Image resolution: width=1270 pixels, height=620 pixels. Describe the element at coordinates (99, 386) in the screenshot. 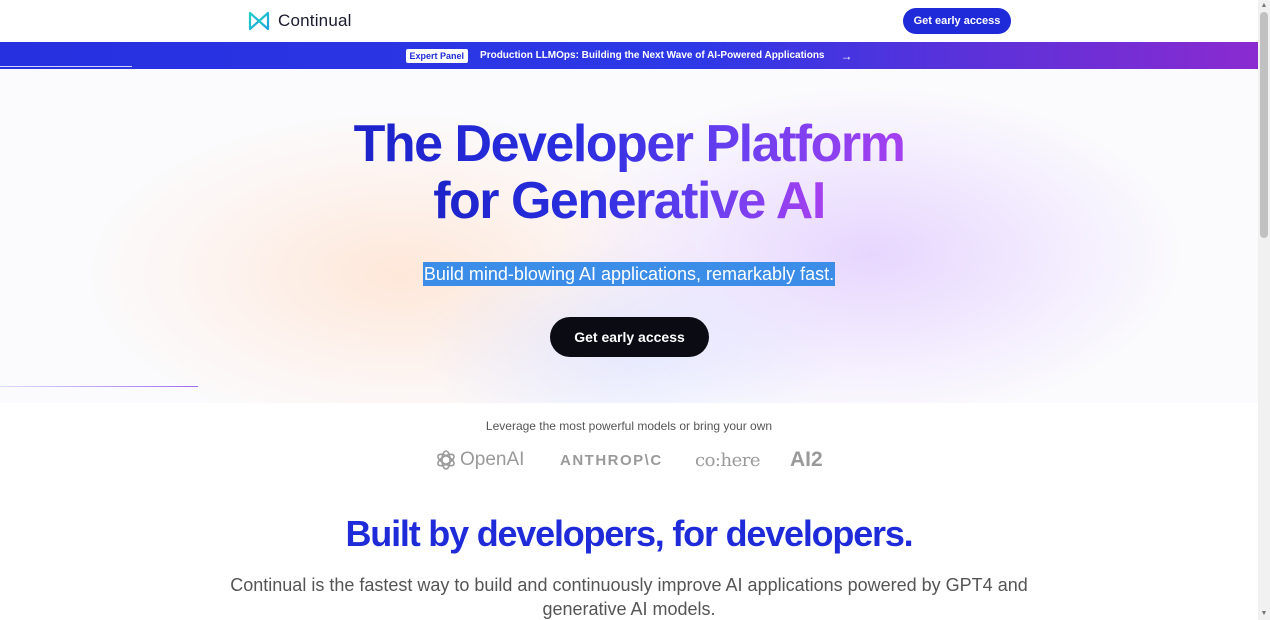

I see `decorative-gradient-line` at that location.